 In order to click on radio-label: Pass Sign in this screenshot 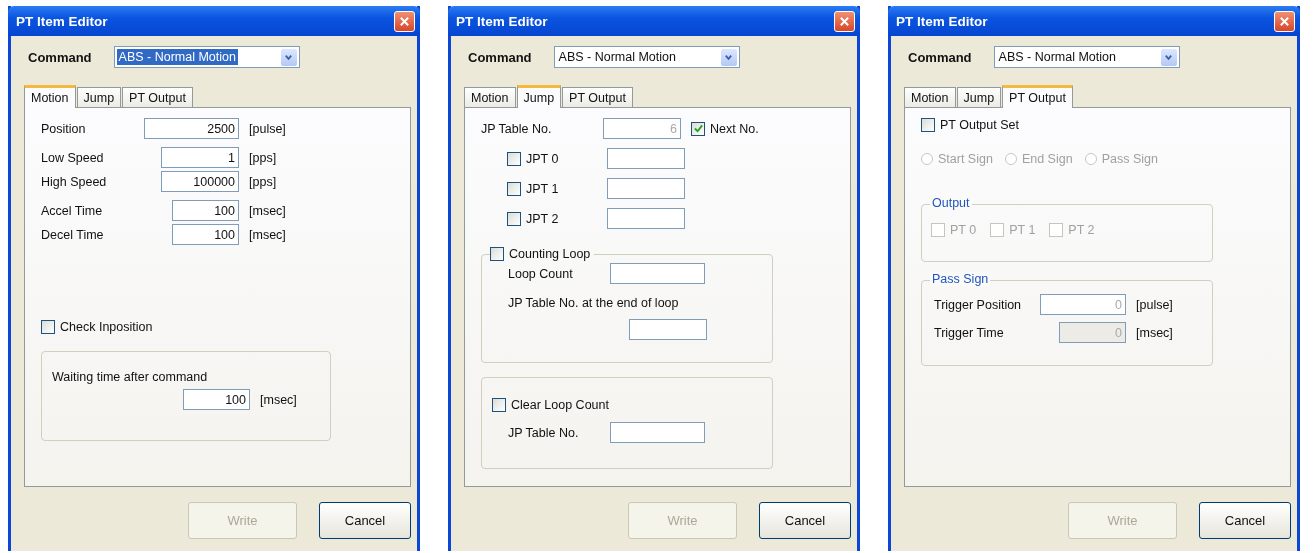, I will do `click(1129, 159)`.